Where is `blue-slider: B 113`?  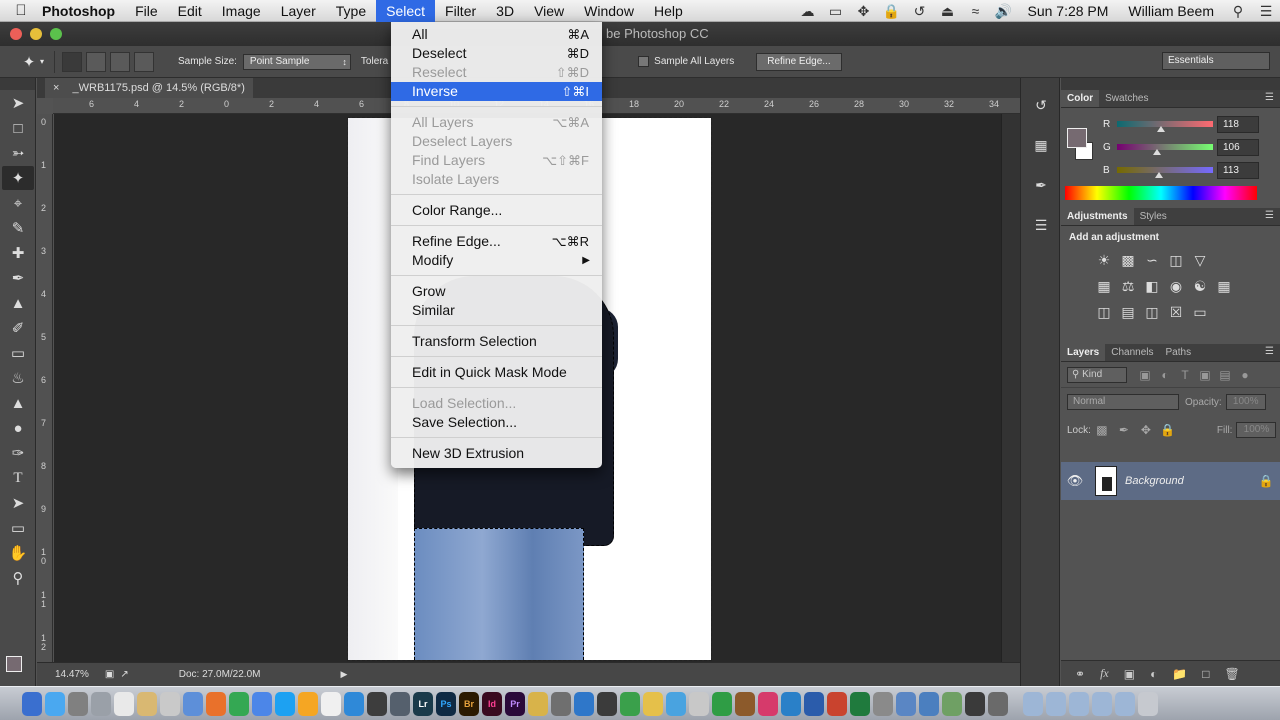
blue-slider: B 113 is located at coordinates (1188, 171).